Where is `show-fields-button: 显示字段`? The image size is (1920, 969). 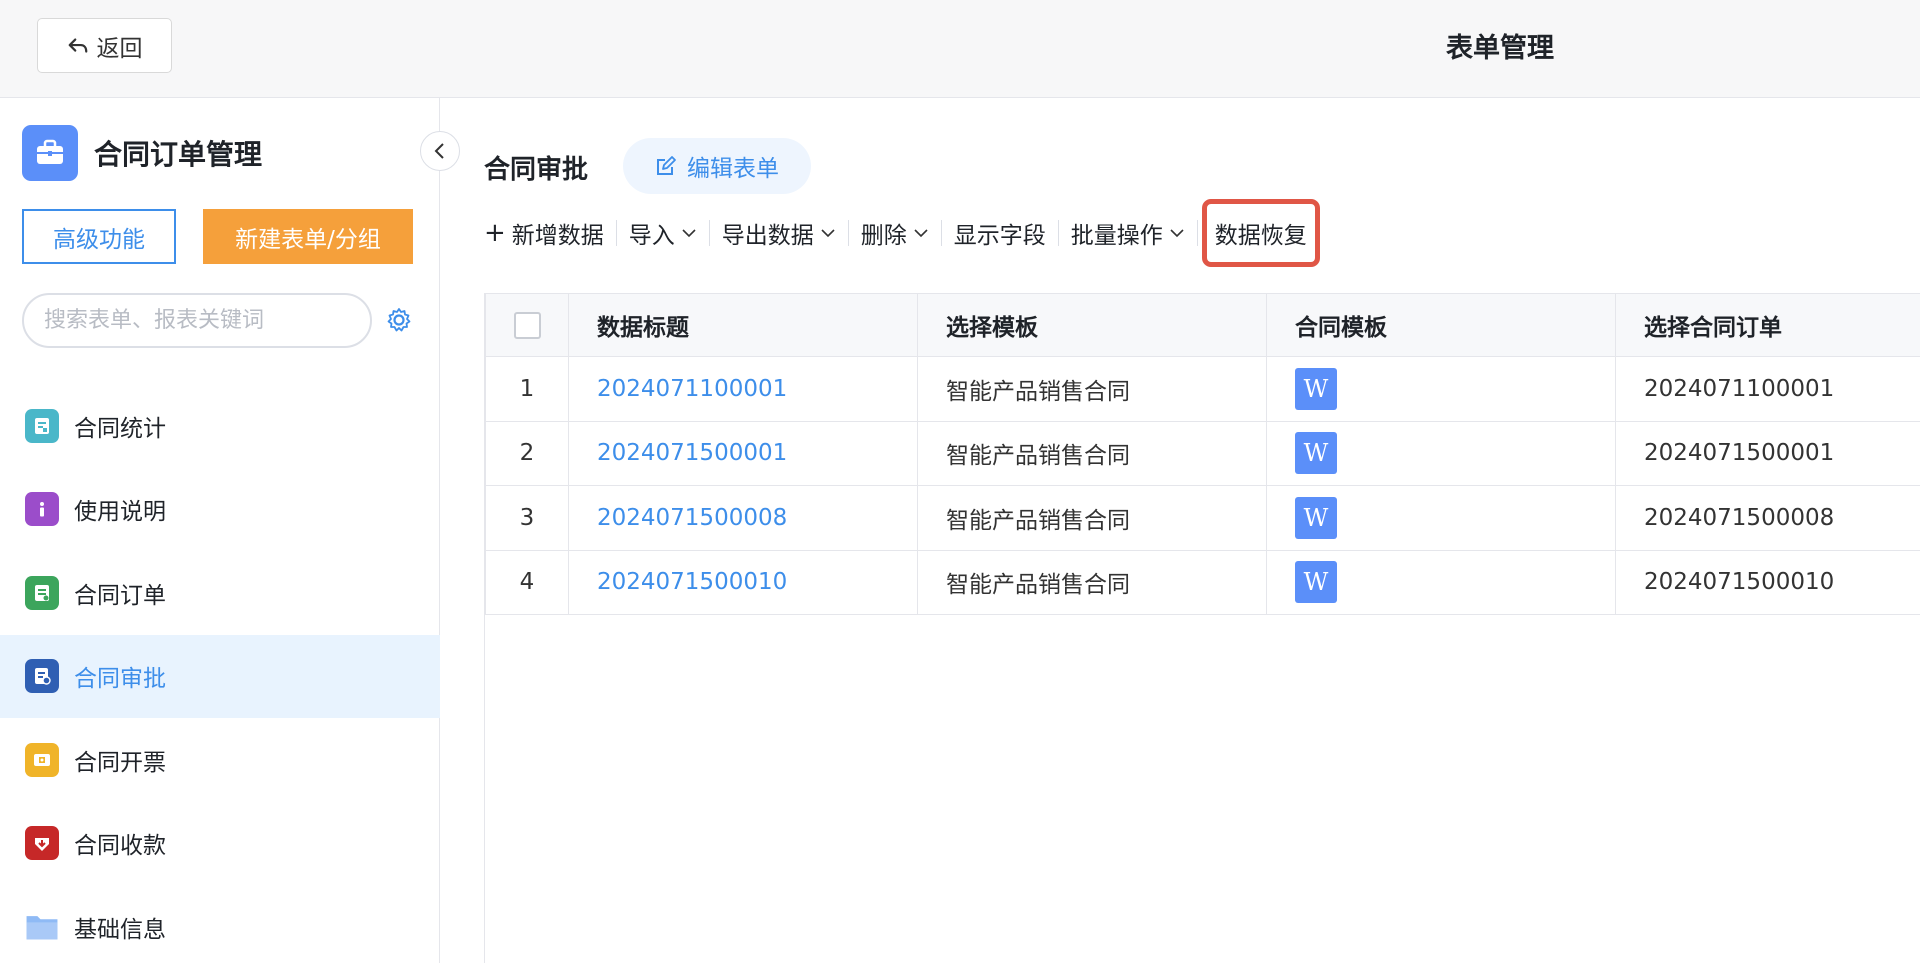 show-fields-button: 显示字段 is located at coordinates (1000, 233).